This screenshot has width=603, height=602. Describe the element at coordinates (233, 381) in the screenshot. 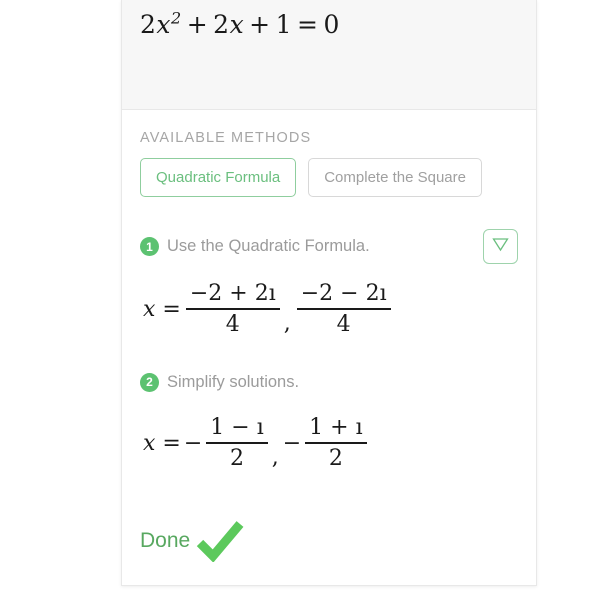

I see `step-2-description: Simplify solutions.` at that location.